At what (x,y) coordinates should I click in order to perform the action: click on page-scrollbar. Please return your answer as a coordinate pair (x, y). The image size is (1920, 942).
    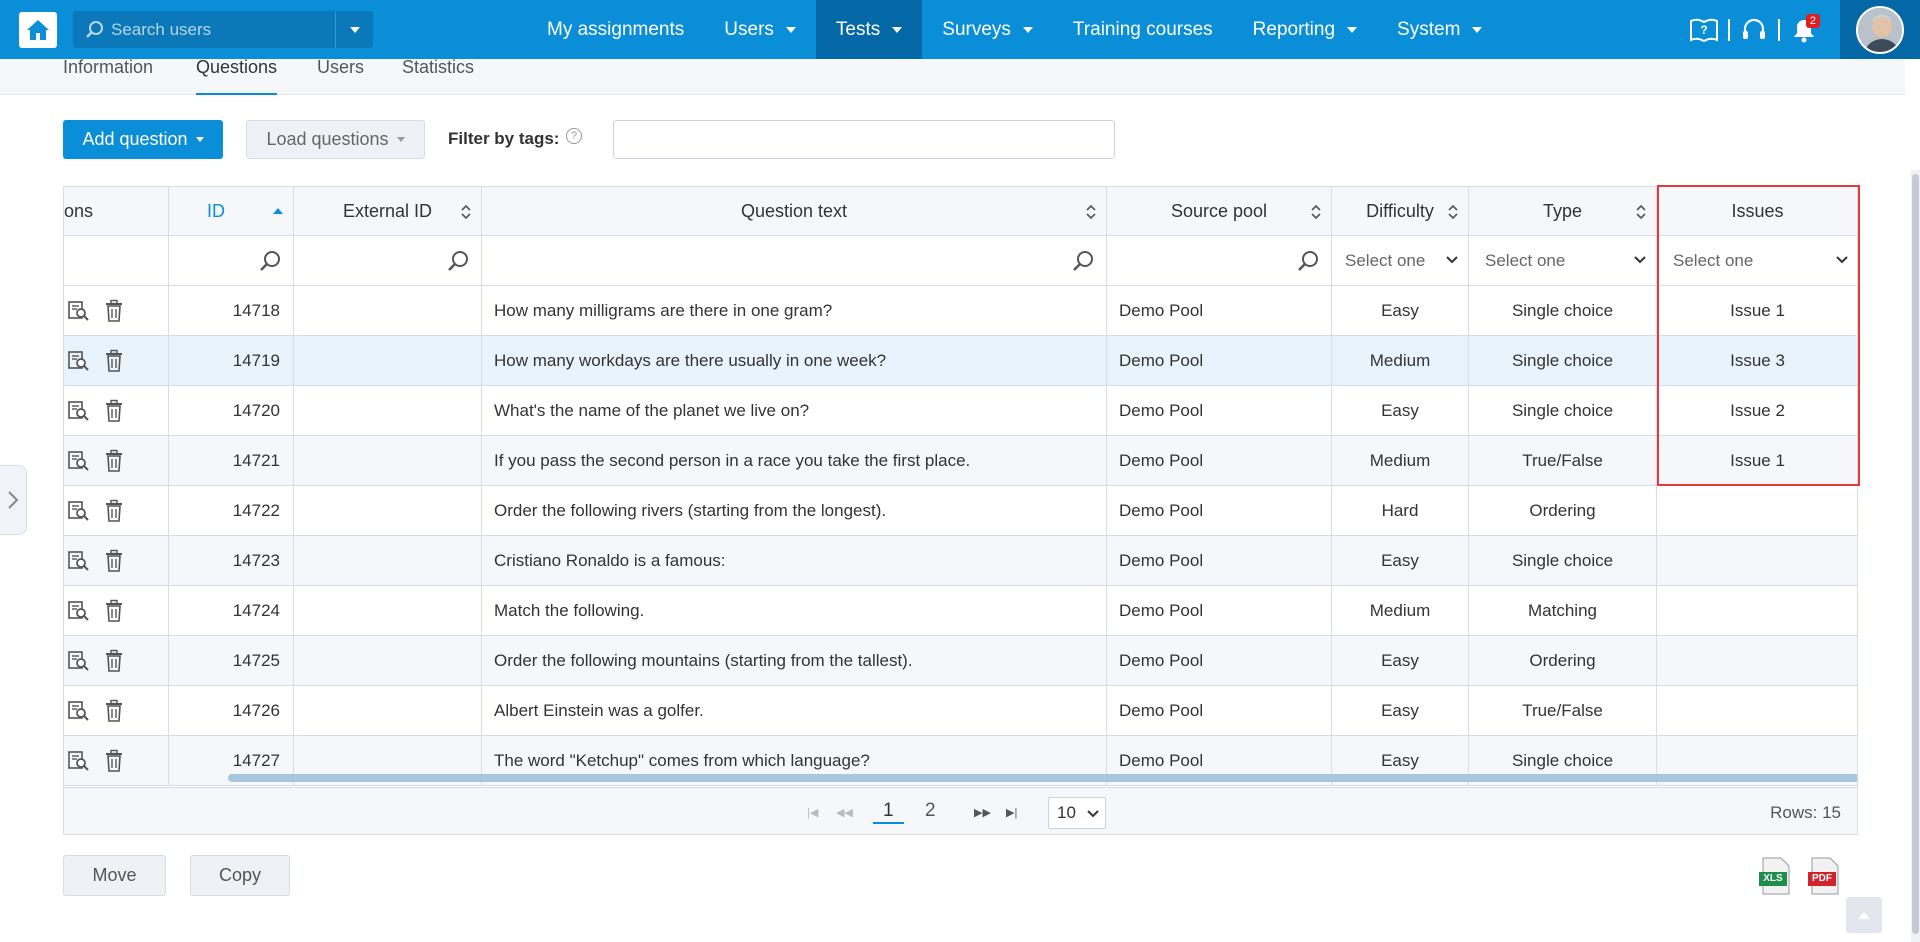
    Looking at the image, I should click on (1915, 556).